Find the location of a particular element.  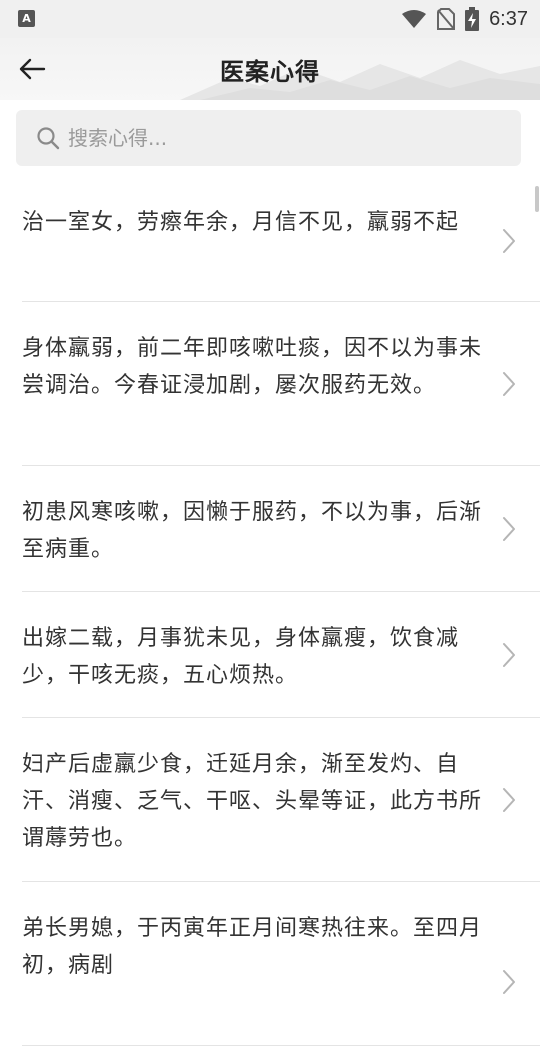

list-item-text: 出嫁二载，月事犹未见，身体羸瘦，饮食减少，干咳无痰，五心烦热。 is located at coordinates (241, 657).